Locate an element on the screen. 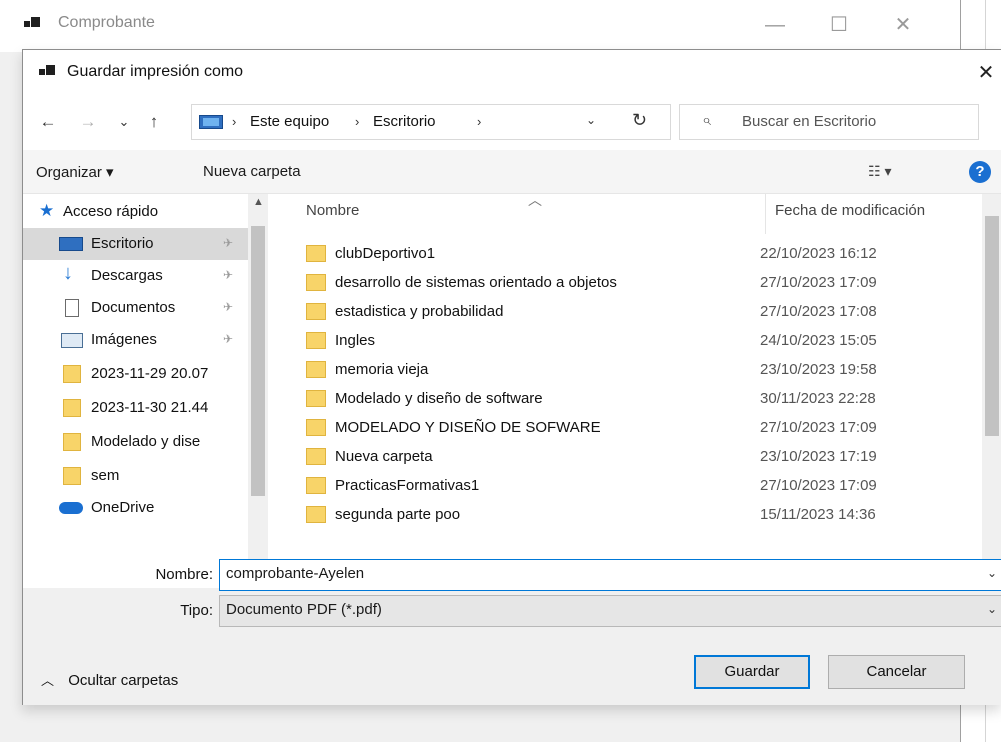 This screenshot has height=742, width=1001. view-options-icon: ☷ ▾ is located at coordinates (879, 171).